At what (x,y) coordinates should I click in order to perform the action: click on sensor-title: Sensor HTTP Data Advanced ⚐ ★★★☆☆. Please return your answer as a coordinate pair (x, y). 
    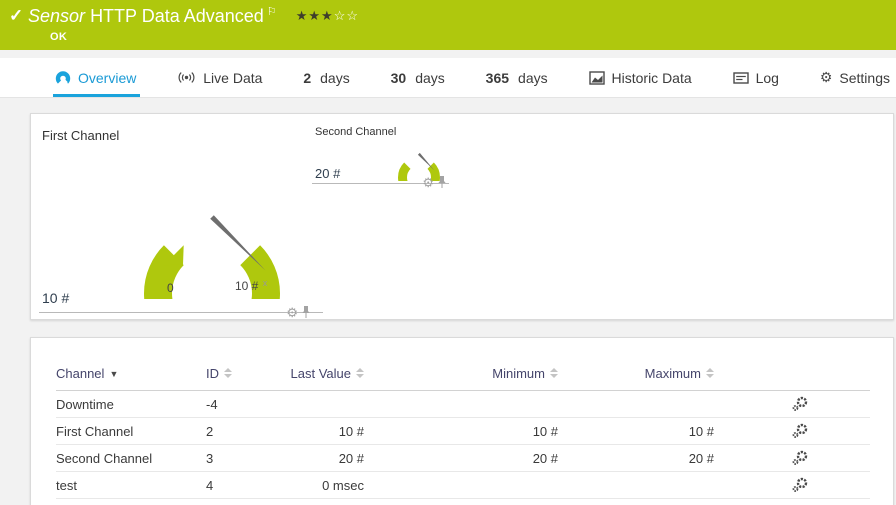
    Looking at the image, I should click on (193, 16).